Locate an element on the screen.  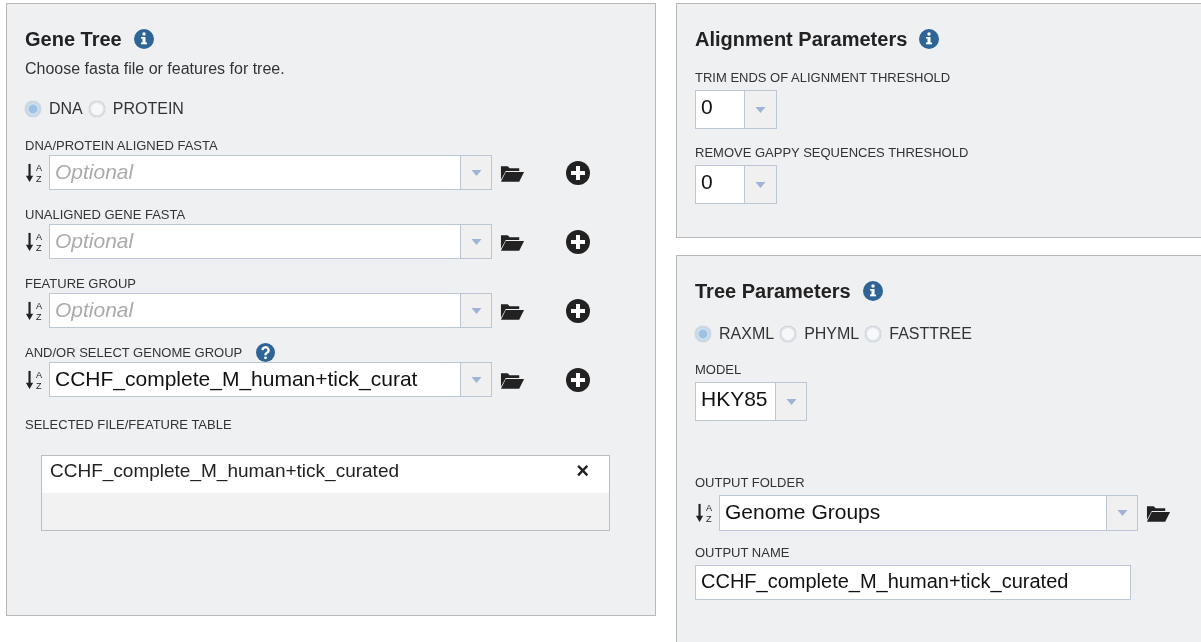
radio-label: PROTEIN is located at coordinates (148, 109).